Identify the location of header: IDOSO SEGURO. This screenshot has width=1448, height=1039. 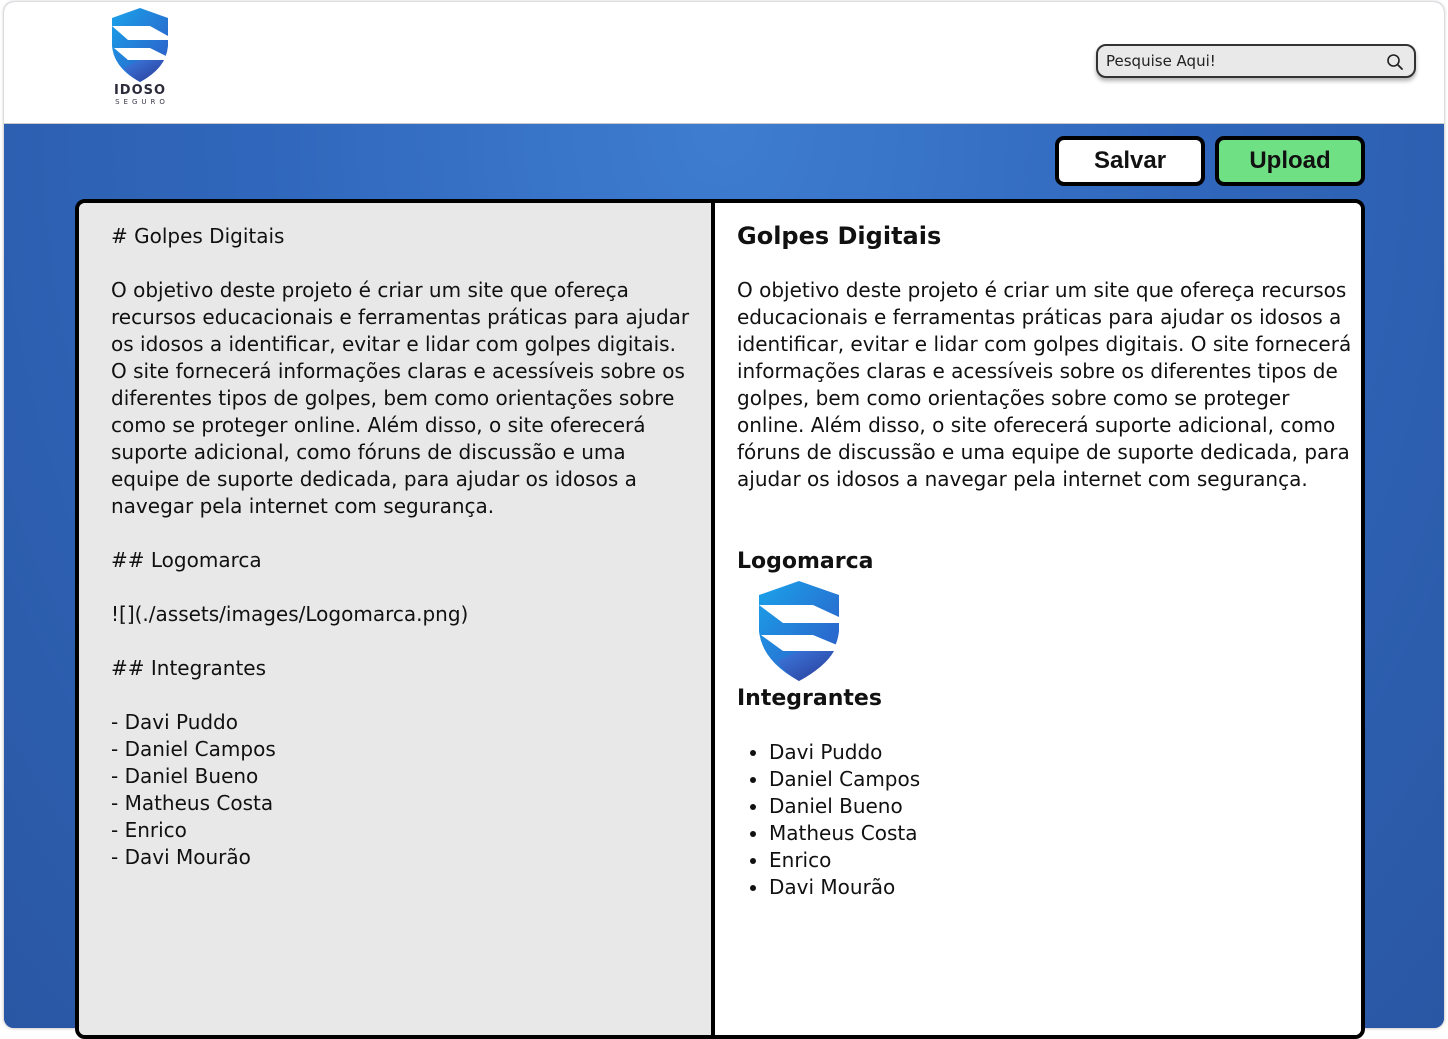
(724, 63).